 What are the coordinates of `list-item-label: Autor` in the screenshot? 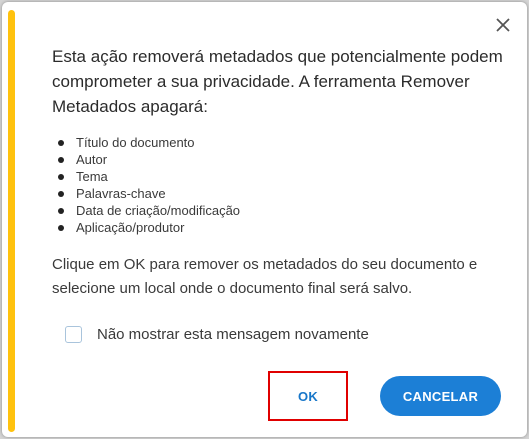 It's located at (92, 159).